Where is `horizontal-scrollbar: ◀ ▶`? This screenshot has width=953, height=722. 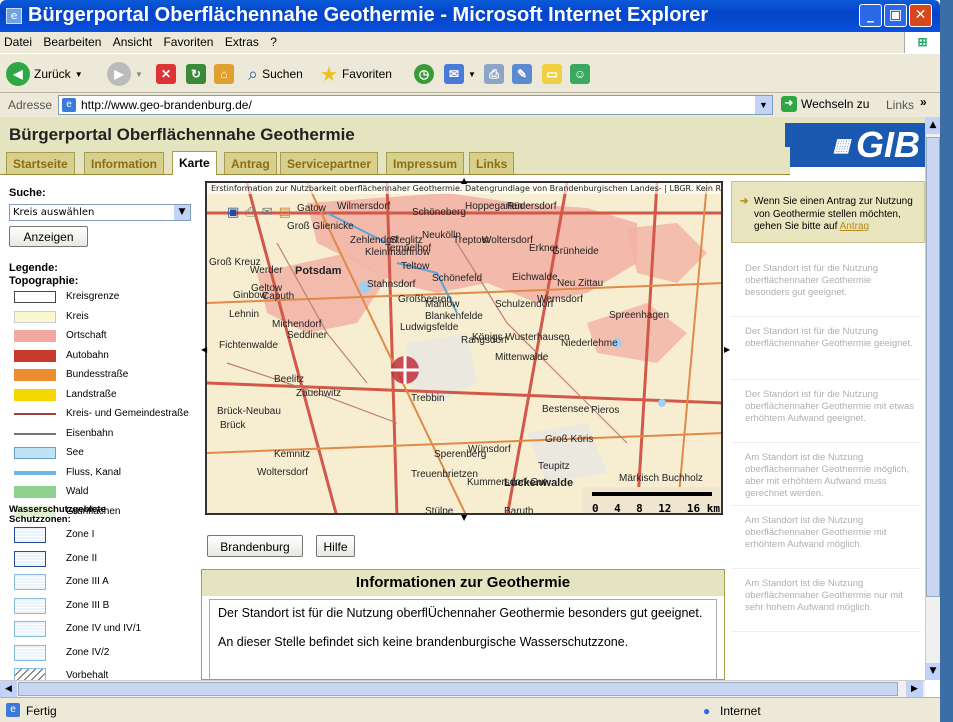
horizontal-scrollbar: ◀ ▶ is located at coordinates (462, 688).